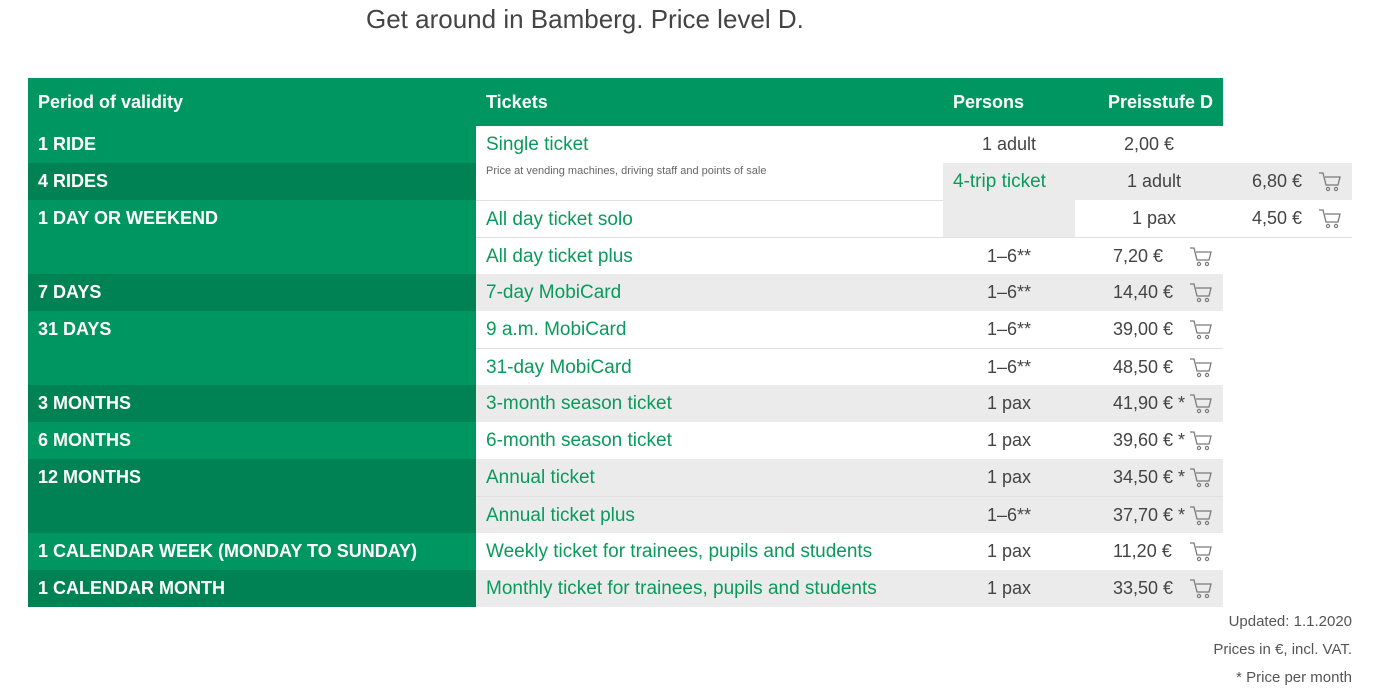  Describe the element at coordinates (252, 588) in the screenshot. I see `period-calendar-month: 1 CALENDAR MONTH` at that location.